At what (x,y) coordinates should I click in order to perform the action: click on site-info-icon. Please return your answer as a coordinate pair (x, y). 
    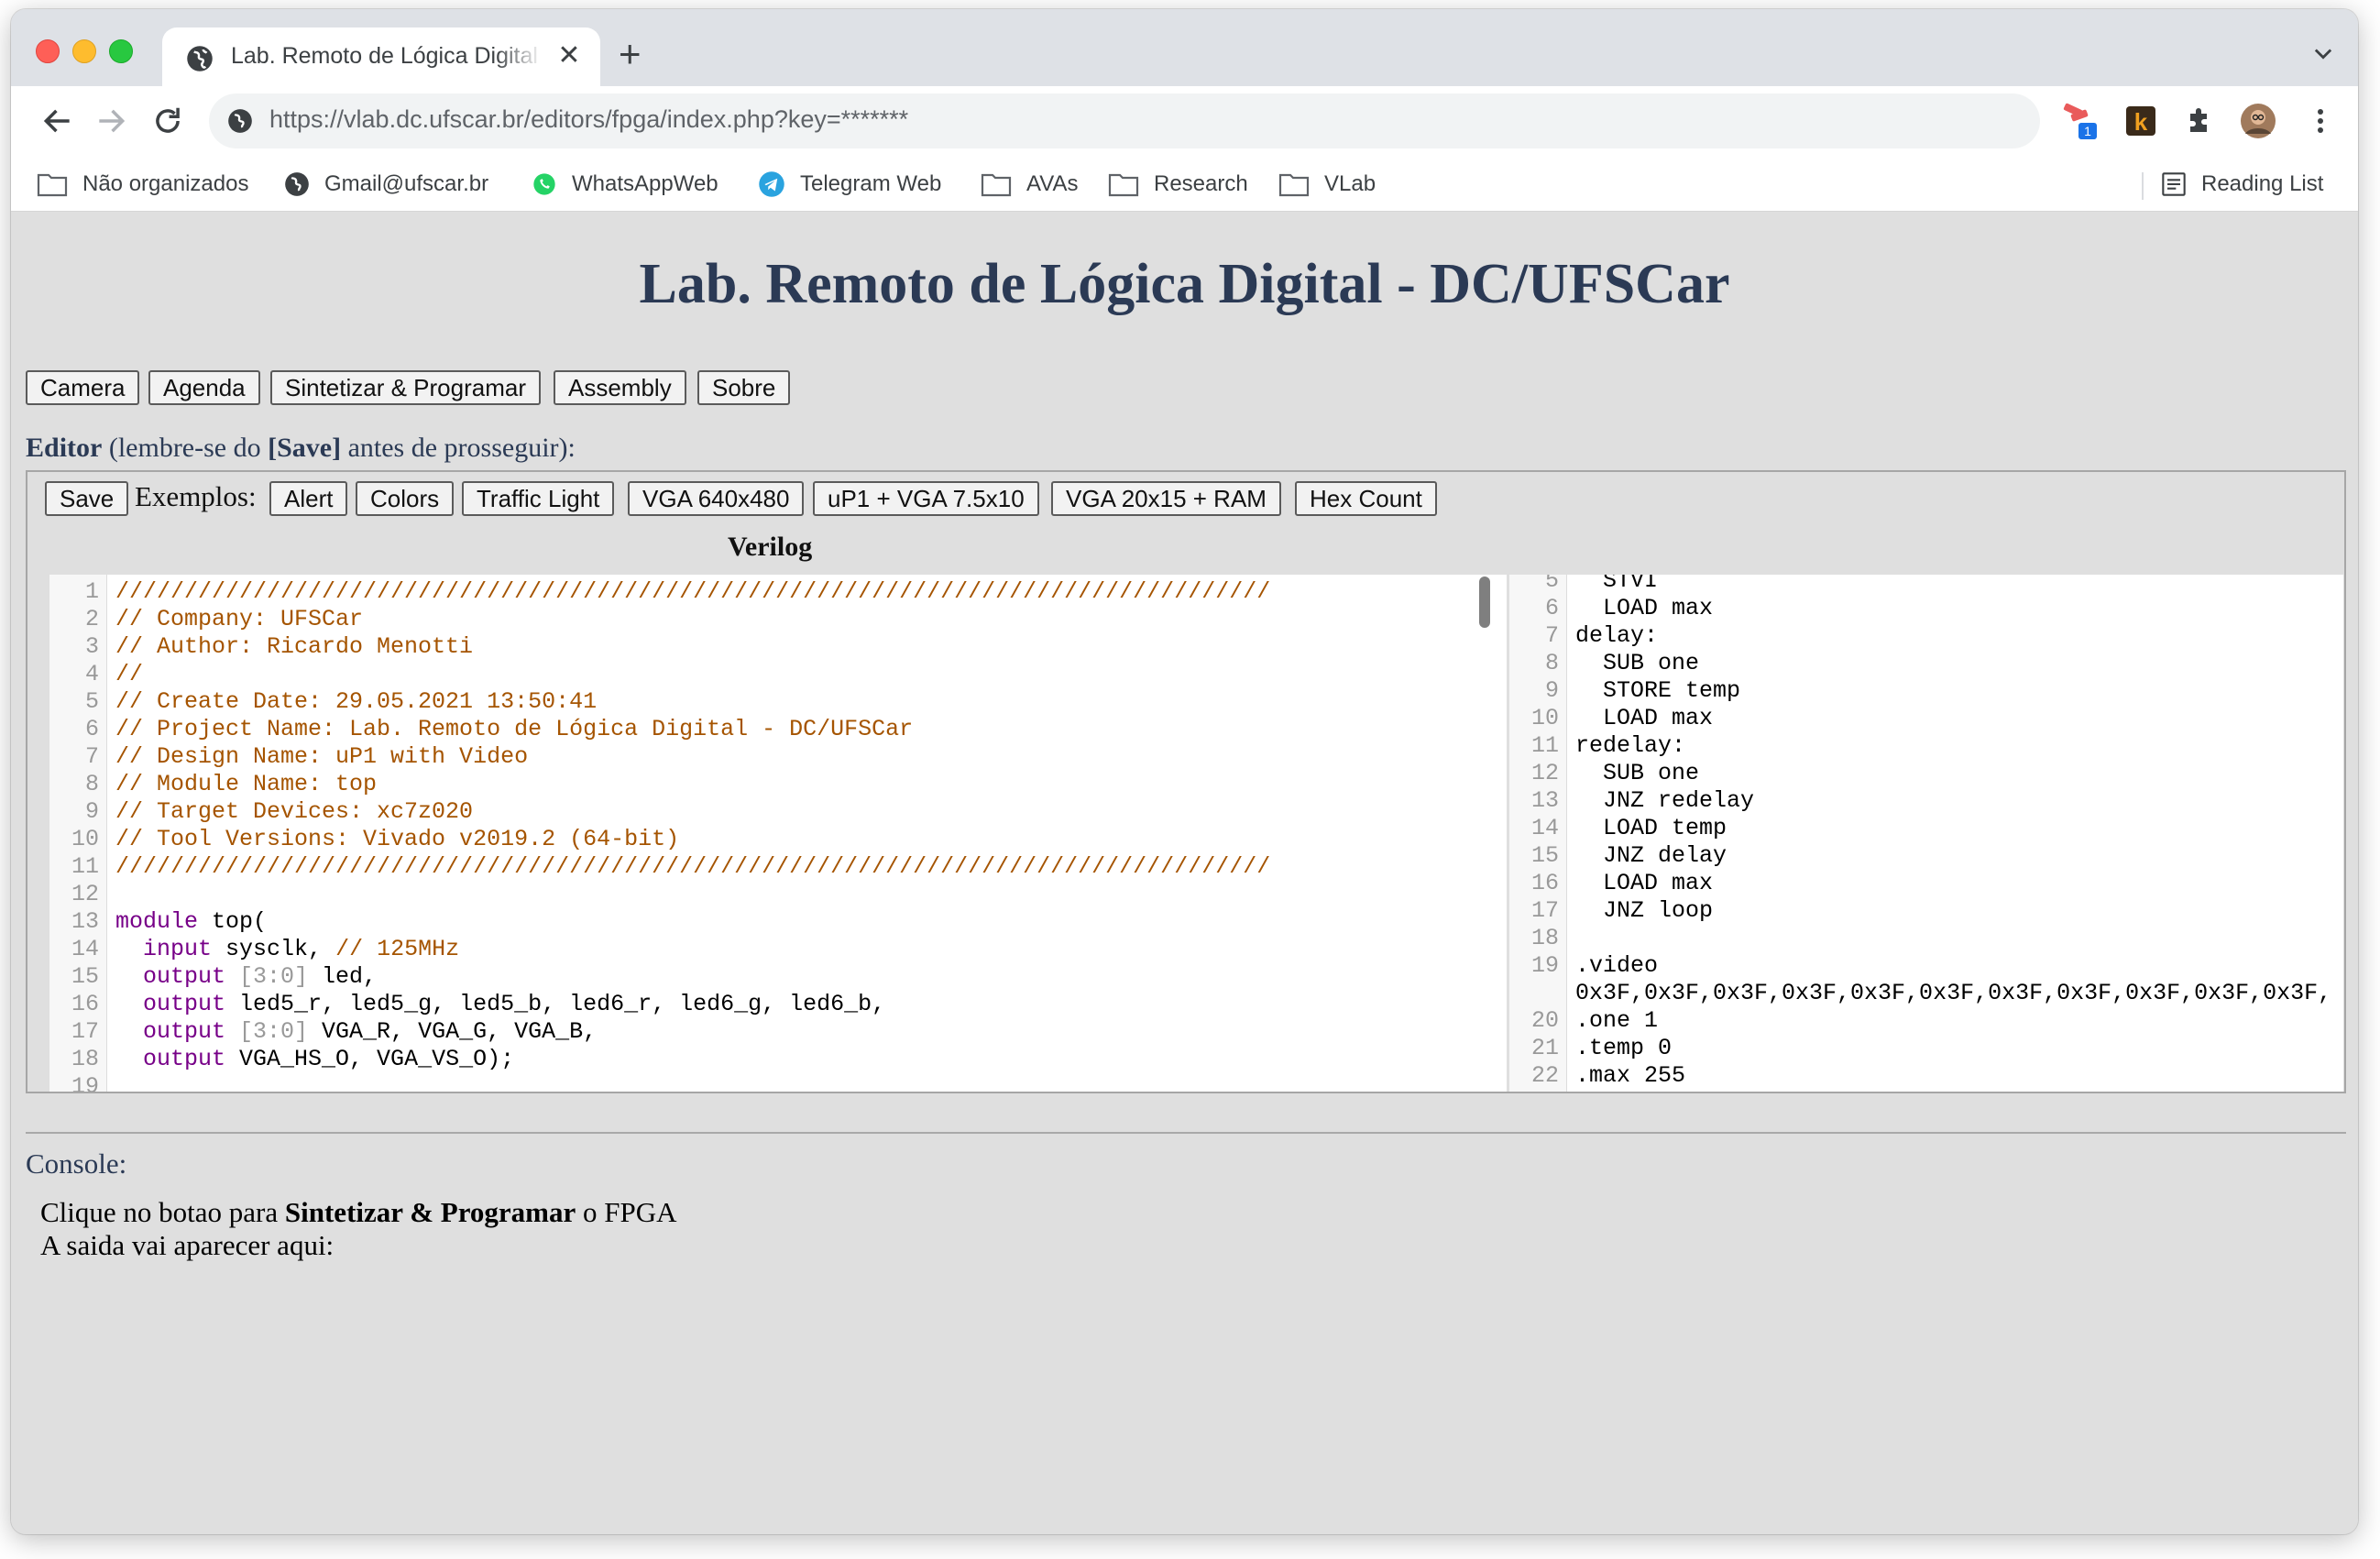
    Looking at the image, I should click on (240, 121).